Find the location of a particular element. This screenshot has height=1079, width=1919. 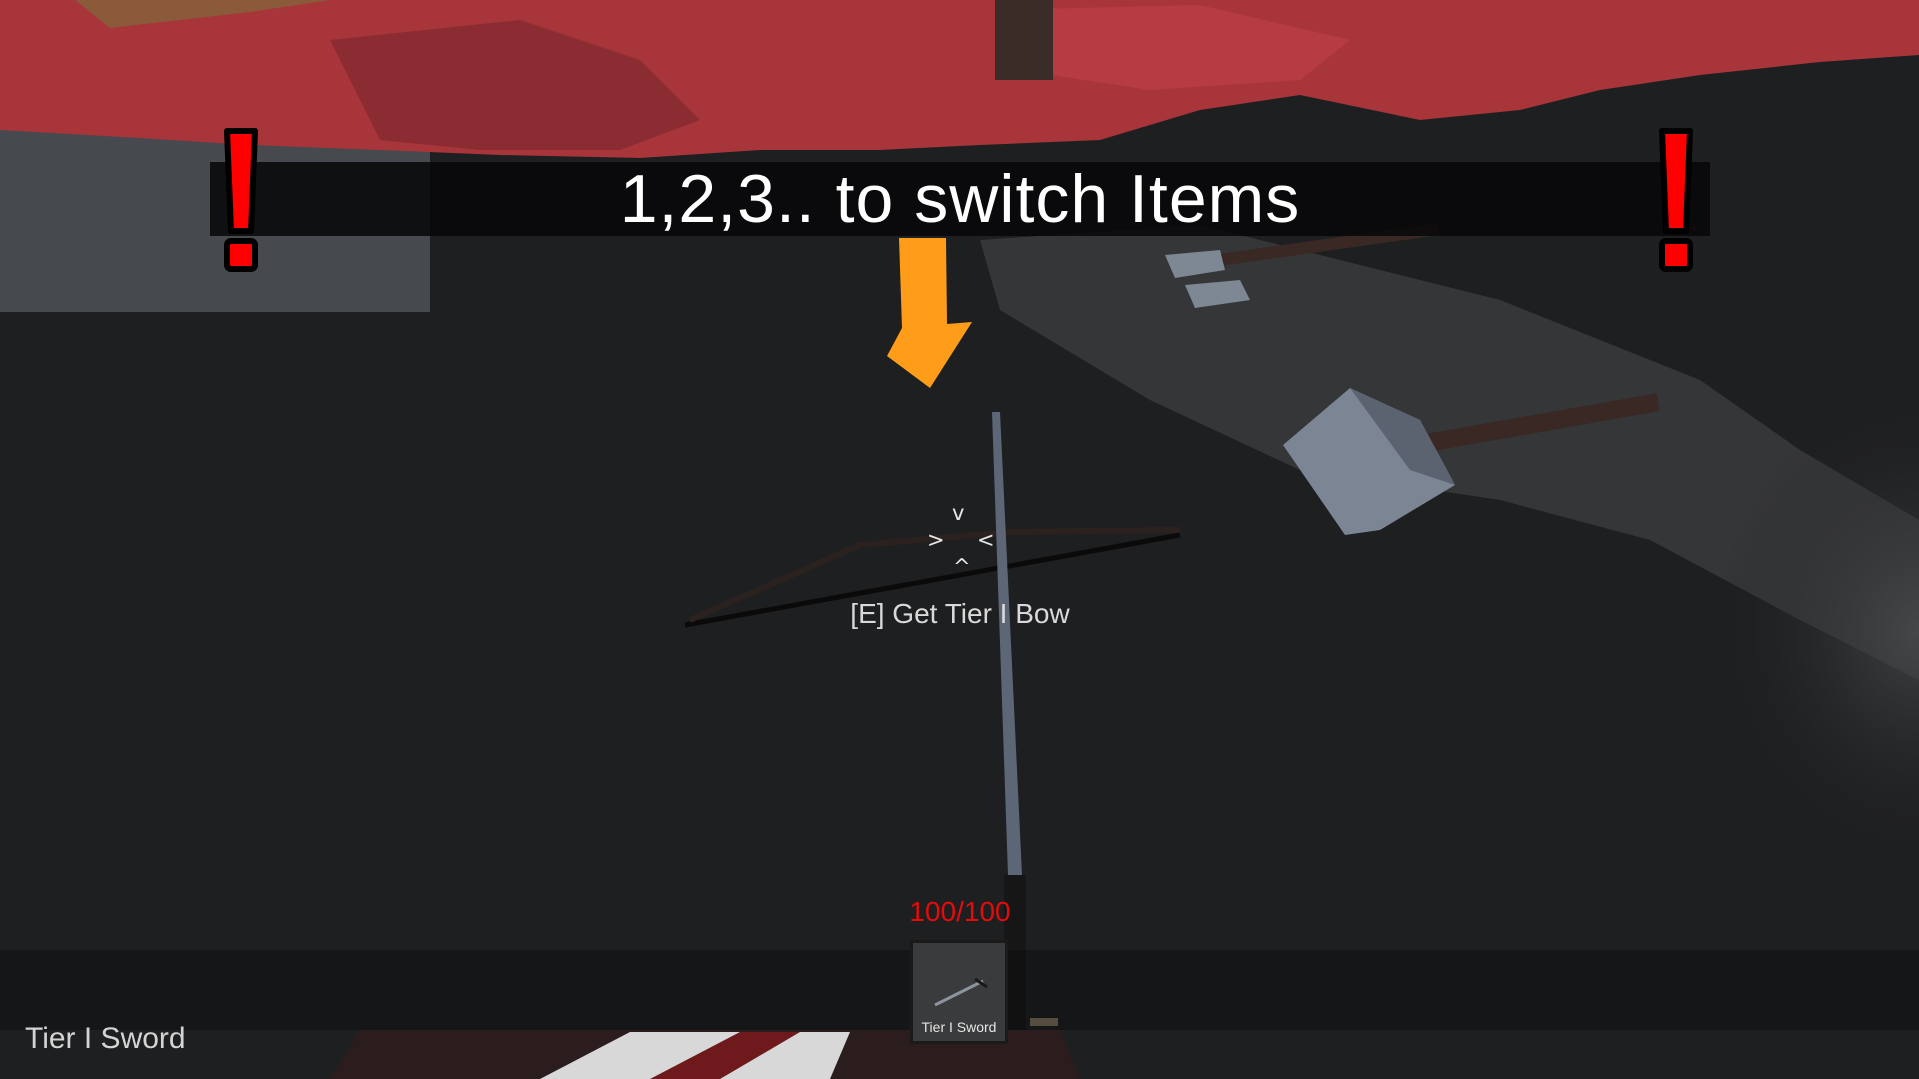

hotbar-slot-label: Tier I Sword is located at coordinates (959, 1027).